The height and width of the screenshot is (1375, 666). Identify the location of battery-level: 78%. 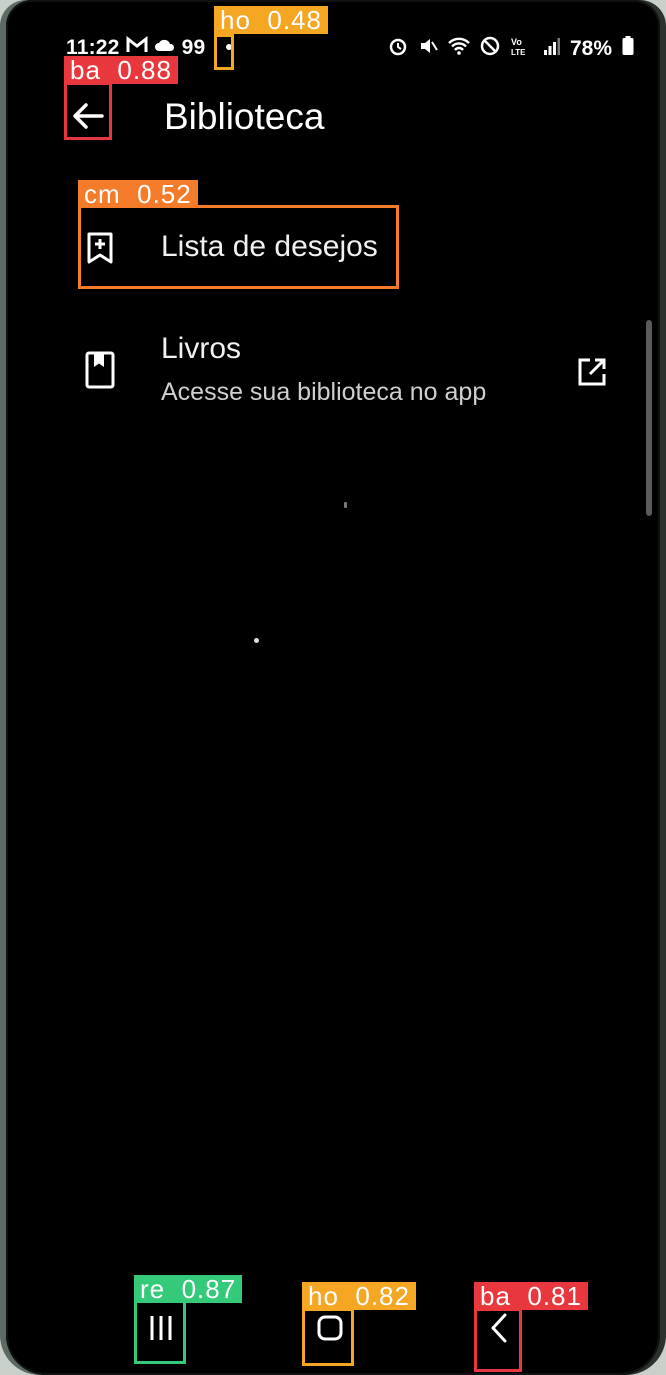
(590, 48).